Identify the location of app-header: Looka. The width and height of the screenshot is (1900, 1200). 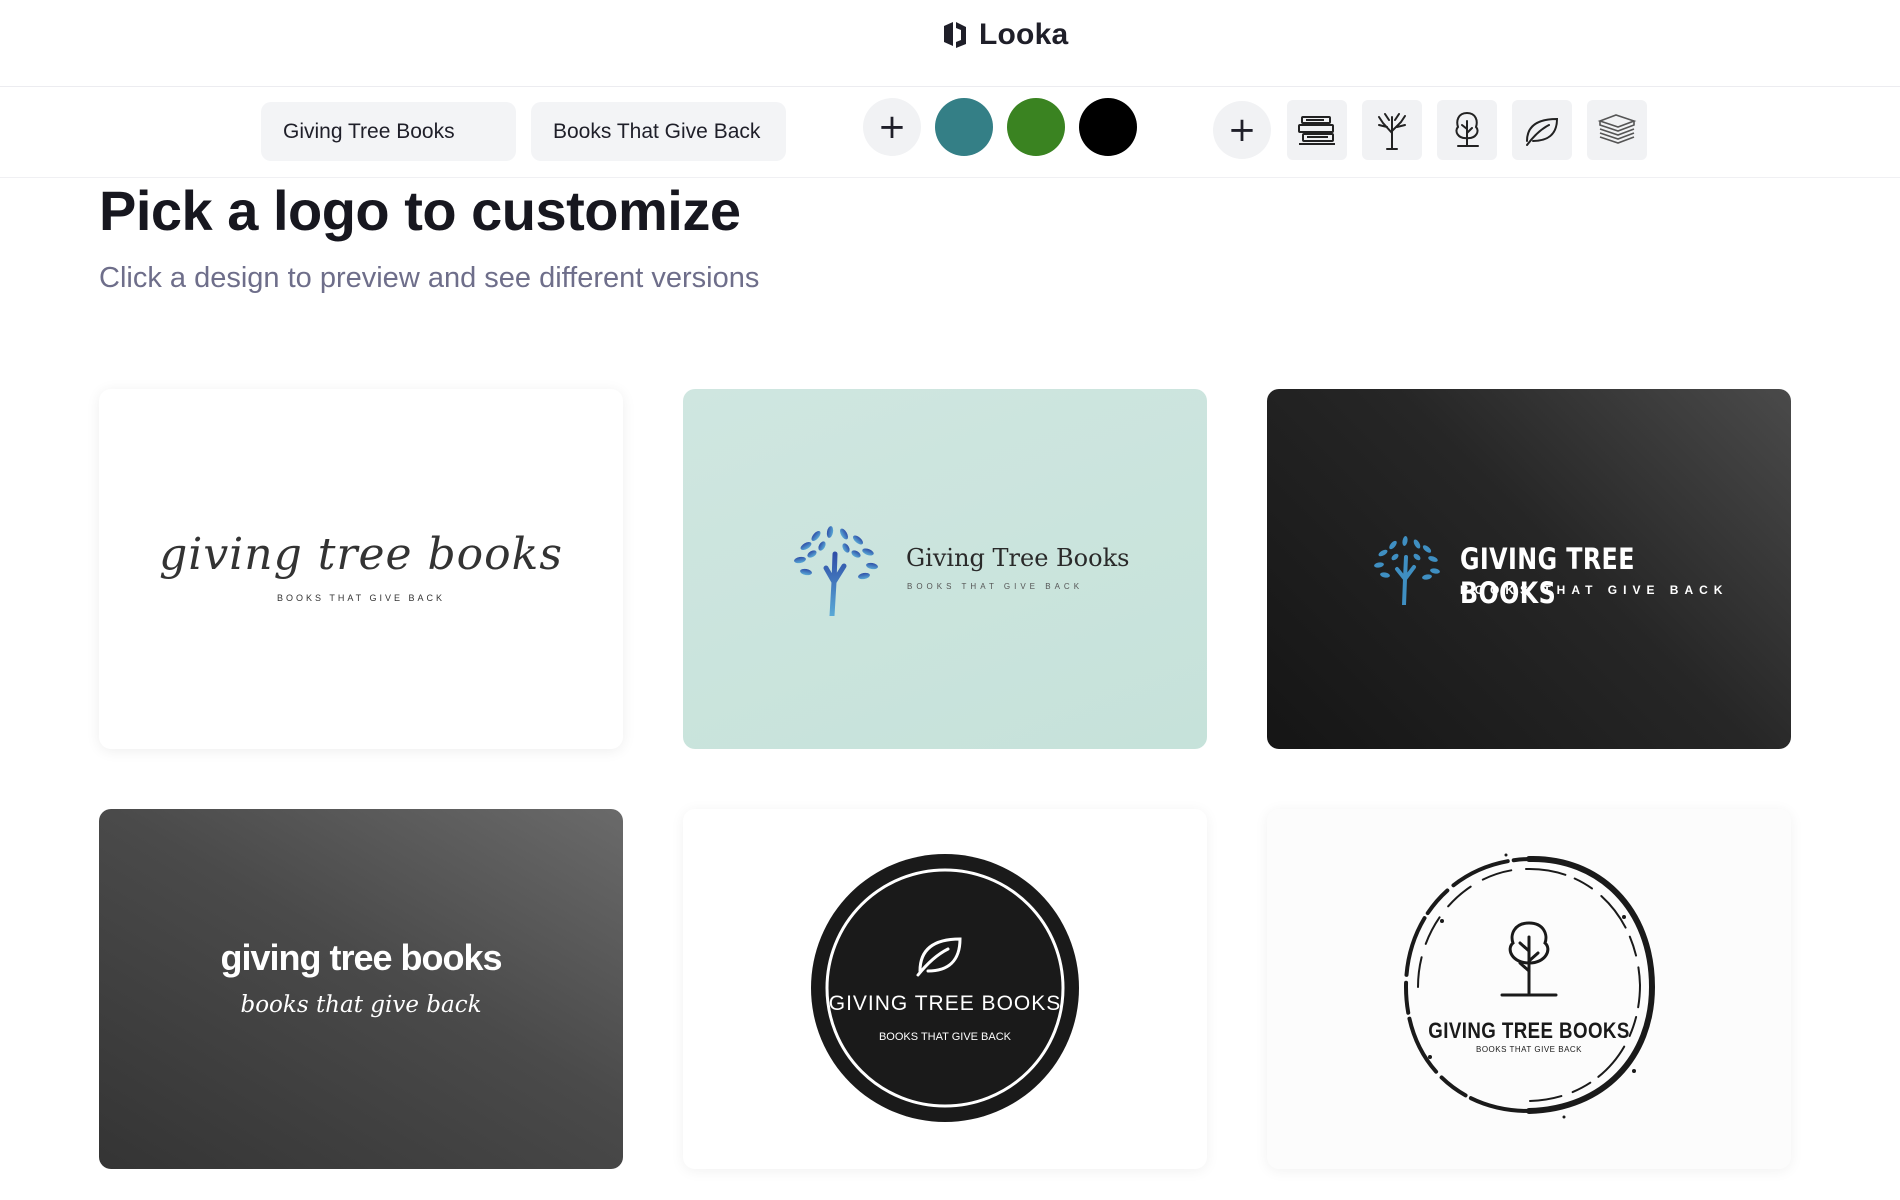
(950, 43).